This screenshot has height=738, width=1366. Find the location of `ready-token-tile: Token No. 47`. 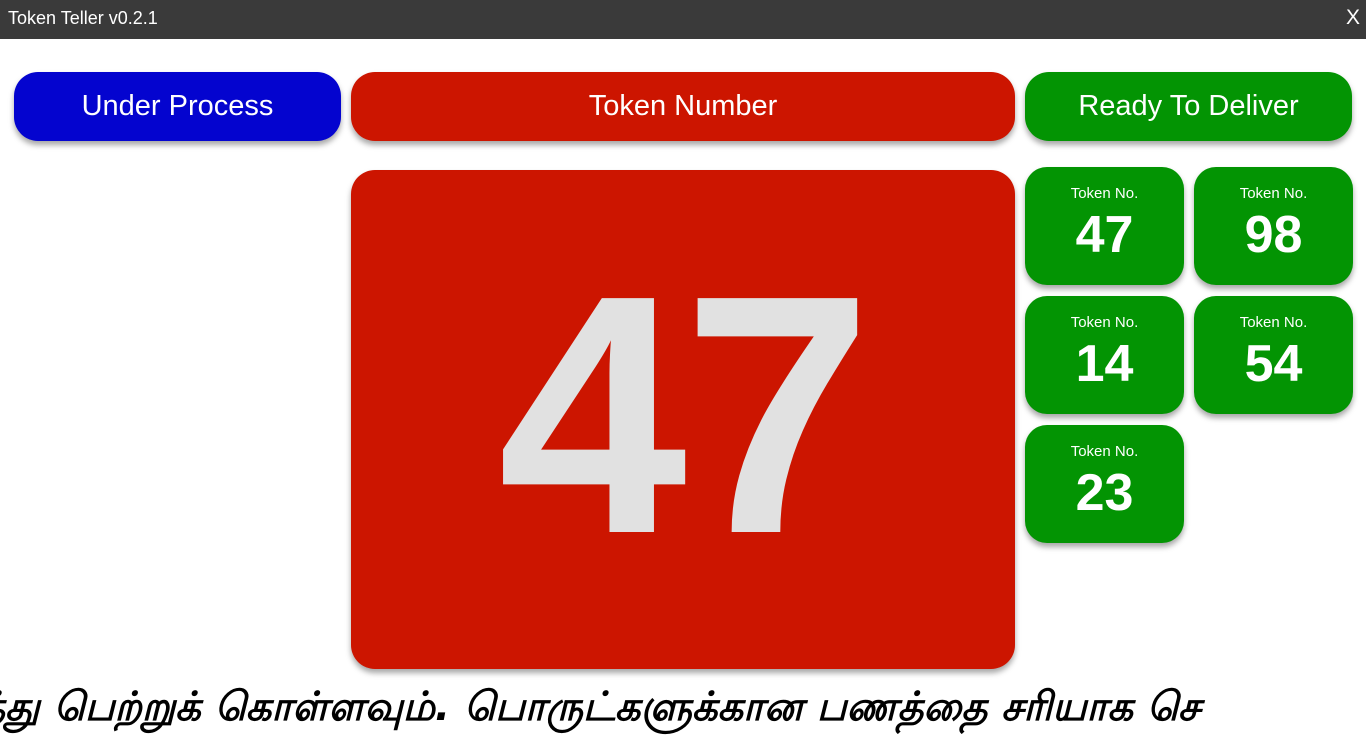

ready-token-tile: Token No. 47 is located at coordinates (1104, 226).